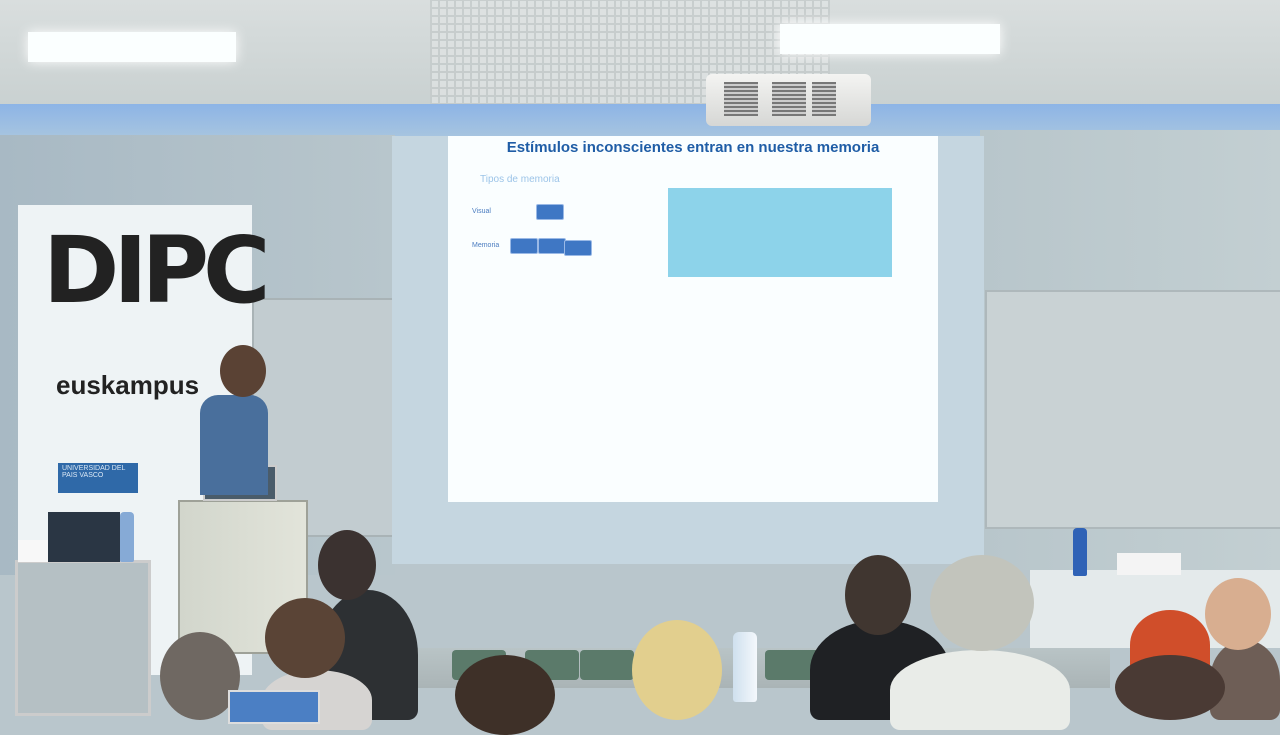 The width and height of the screenshot is (1280, 735). Describe the element at coordinates (243, 371) in the screenshot. I see `speaker-head` at that location.